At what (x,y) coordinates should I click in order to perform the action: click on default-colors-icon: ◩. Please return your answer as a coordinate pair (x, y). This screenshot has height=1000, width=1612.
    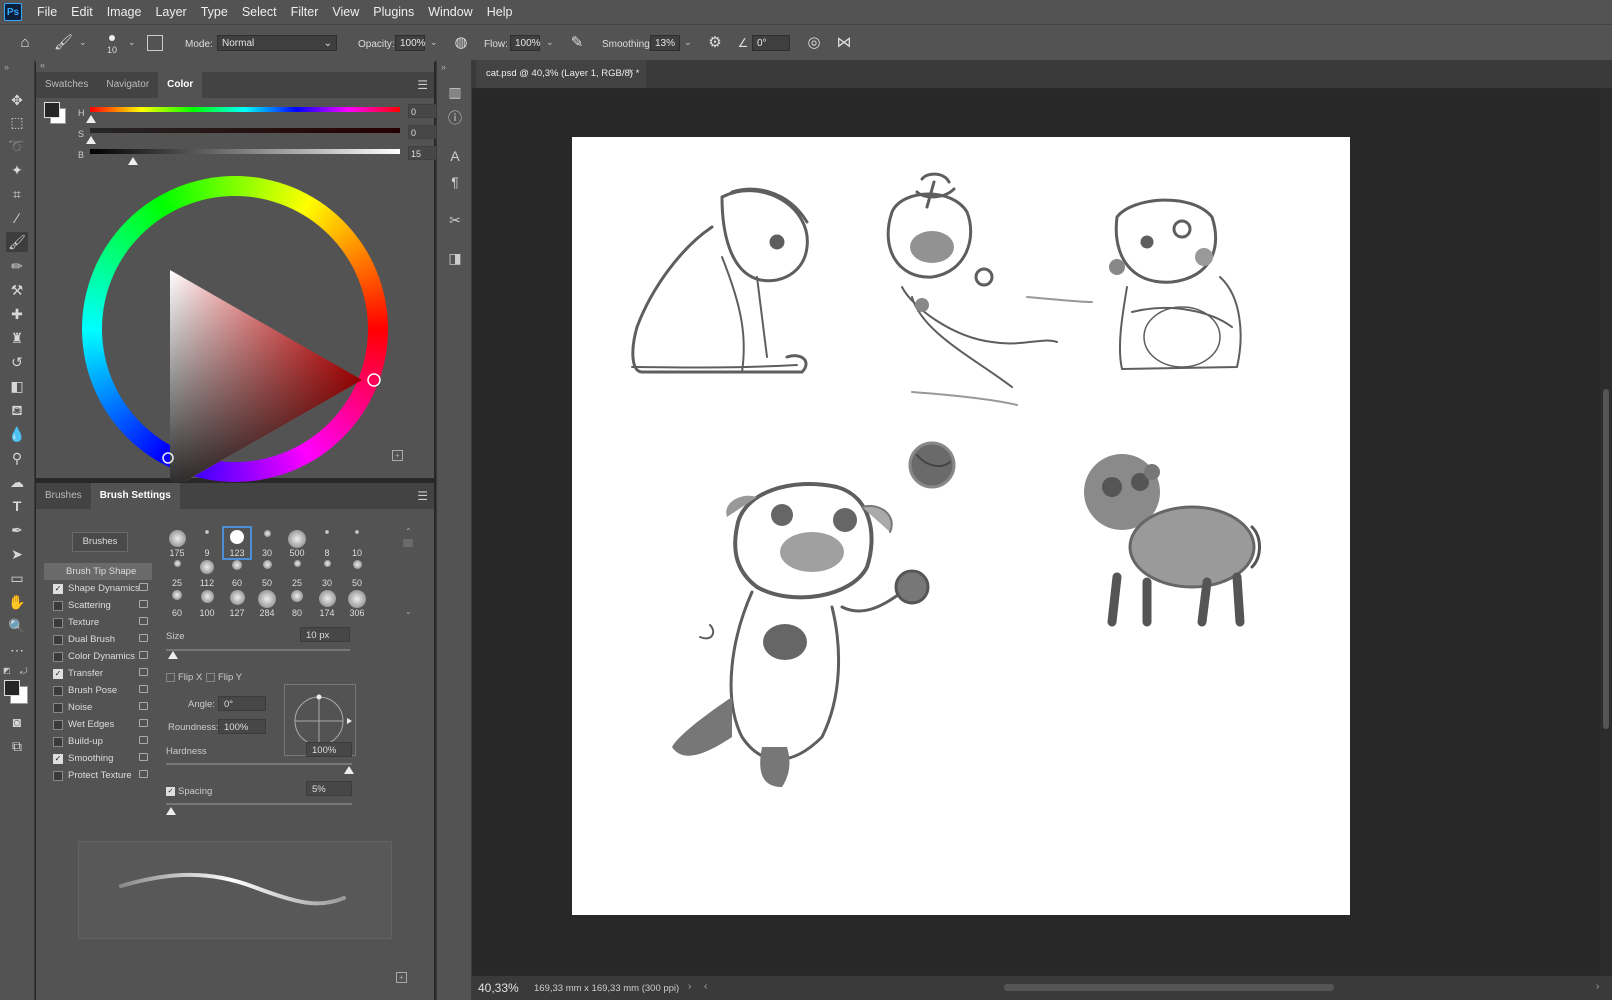
    Looking at the image, I should click on (7, 670).